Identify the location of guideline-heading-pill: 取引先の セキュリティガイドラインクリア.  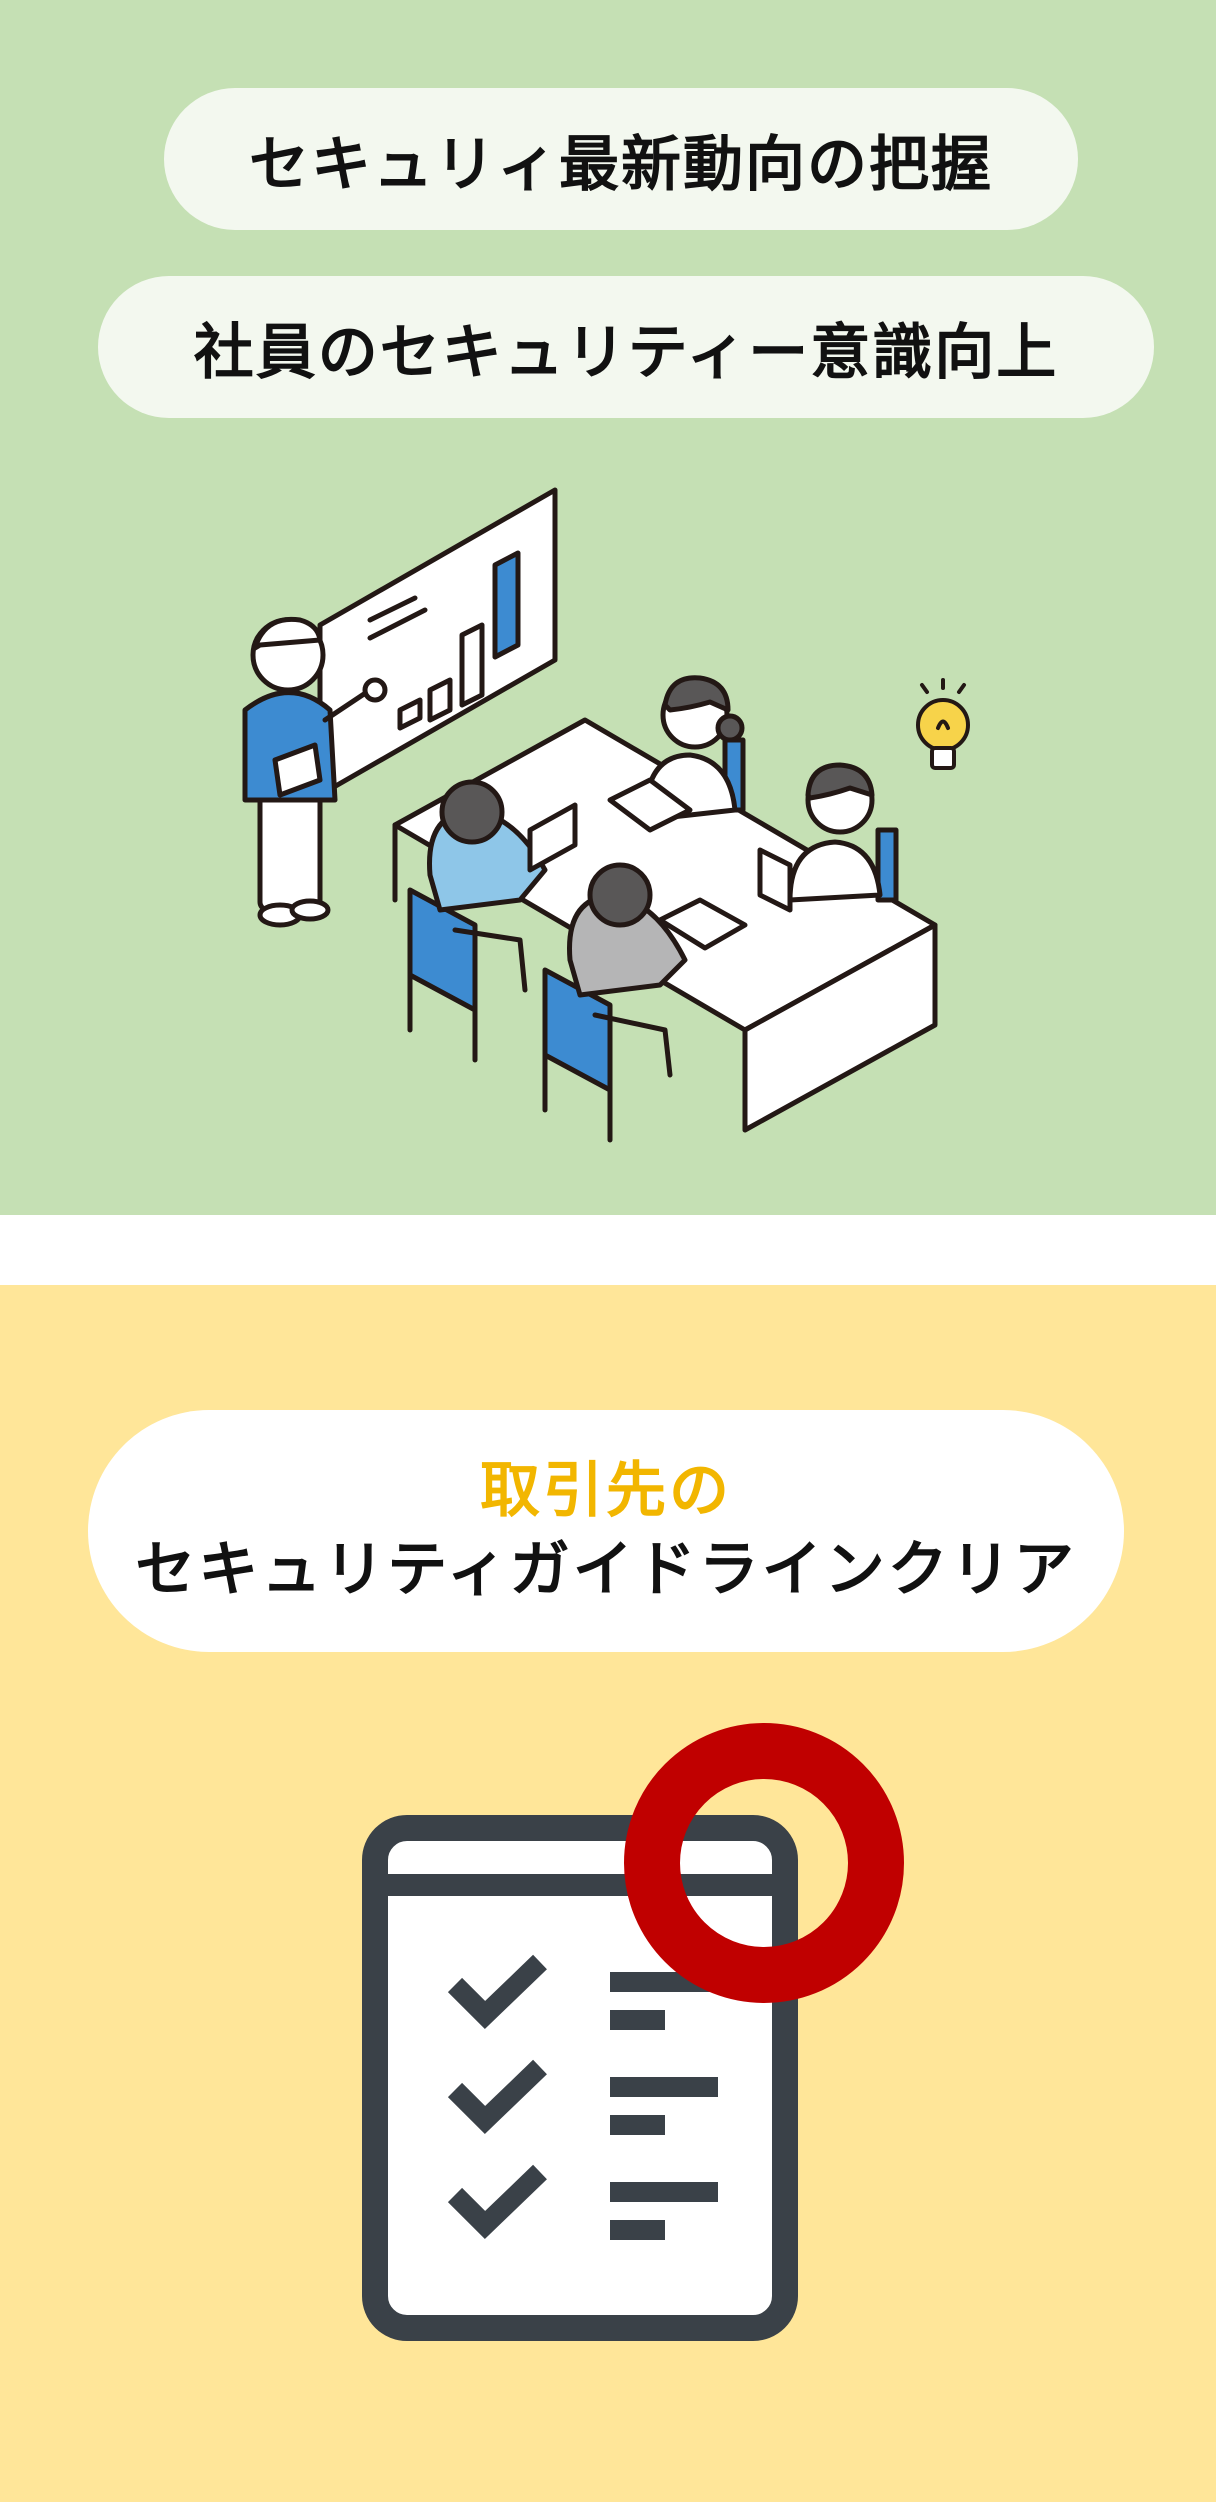
(606, 1531).